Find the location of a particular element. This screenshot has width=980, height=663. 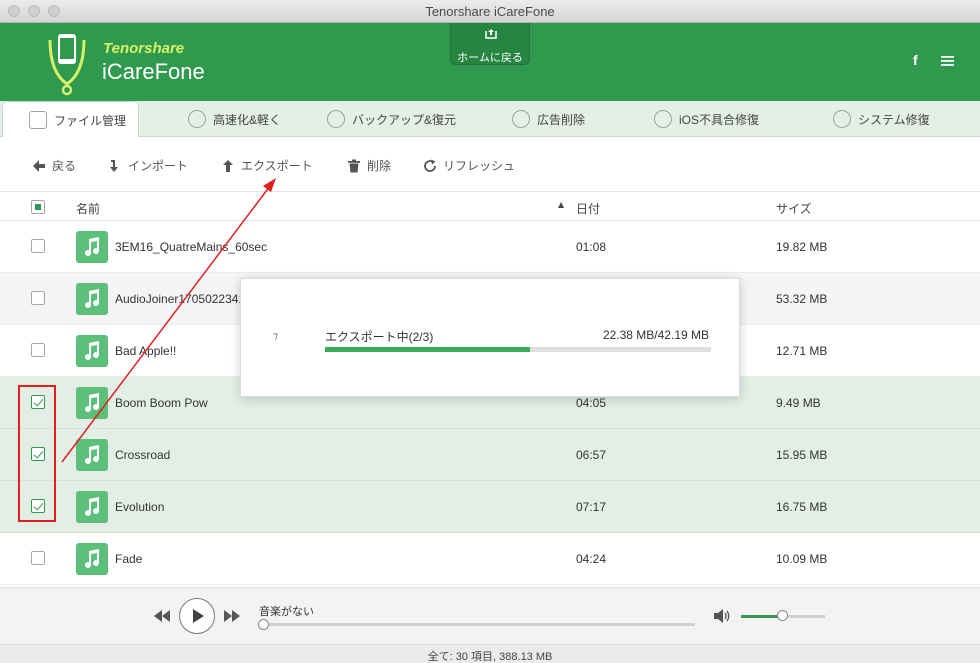

table-header: 名前 日付 サイズ is located at coordinates (490, 206).